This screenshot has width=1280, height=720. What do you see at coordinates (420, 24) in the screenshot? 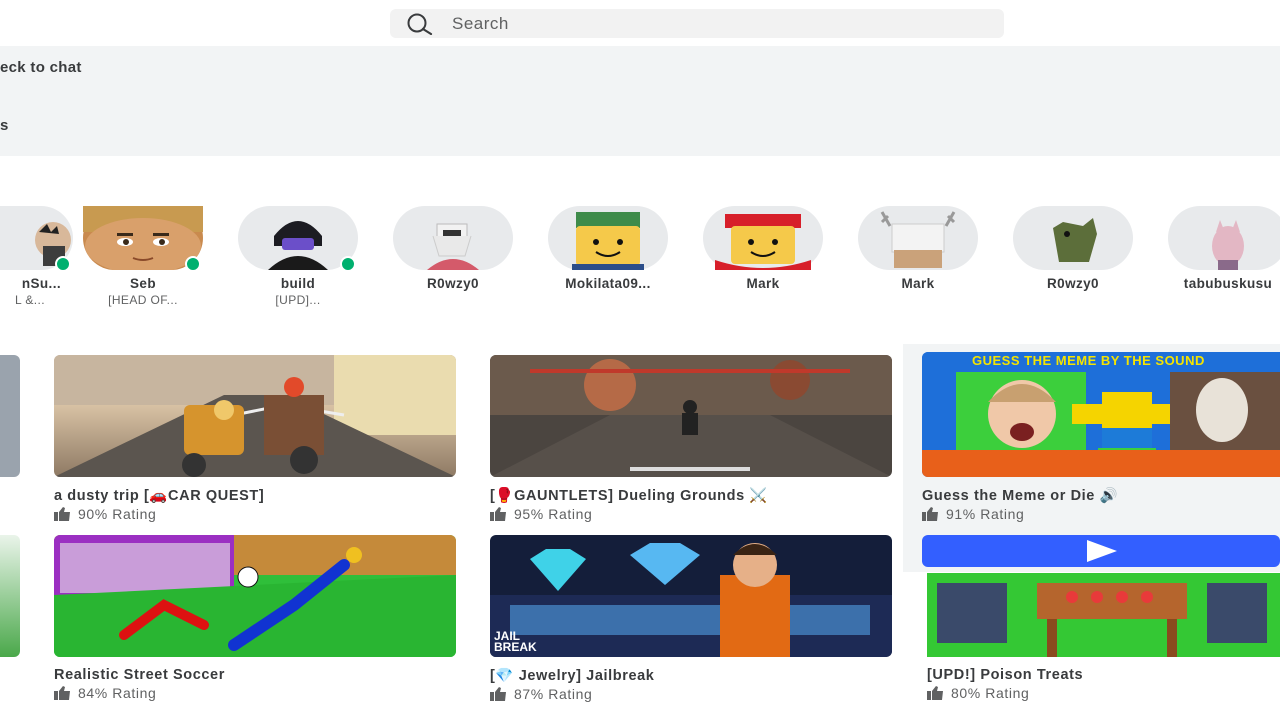
I see `search-icon` at bounding box center [420, 24].